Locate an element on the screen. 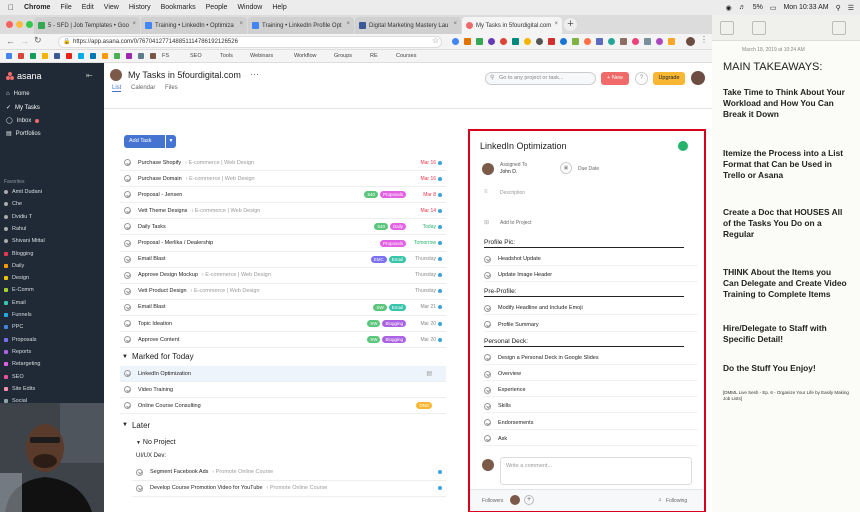 The height and width of the screenshot is (512, 860). task-project: ‹ Promote Online Course is located at coordinates (242, 472).